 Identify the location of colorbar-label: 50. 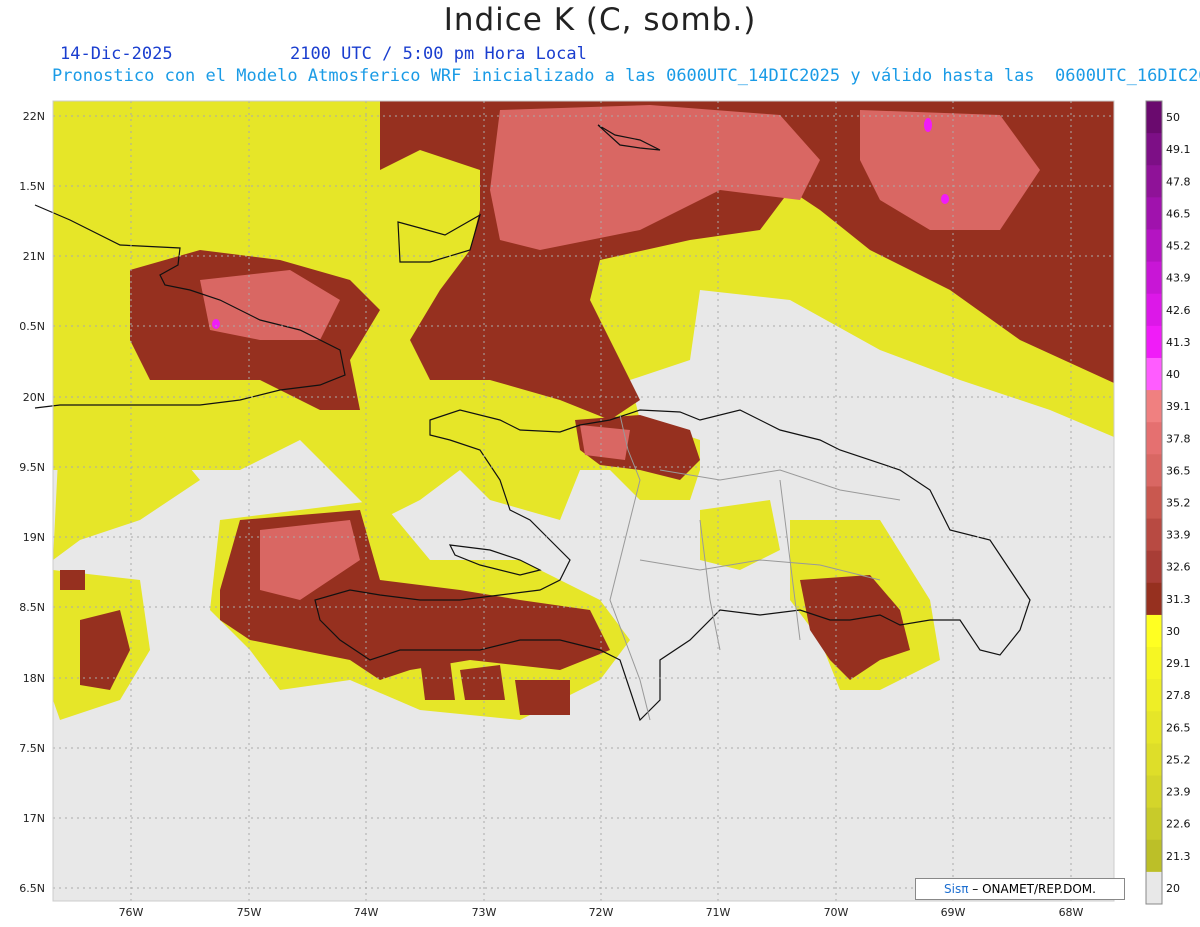
(1173, 117).